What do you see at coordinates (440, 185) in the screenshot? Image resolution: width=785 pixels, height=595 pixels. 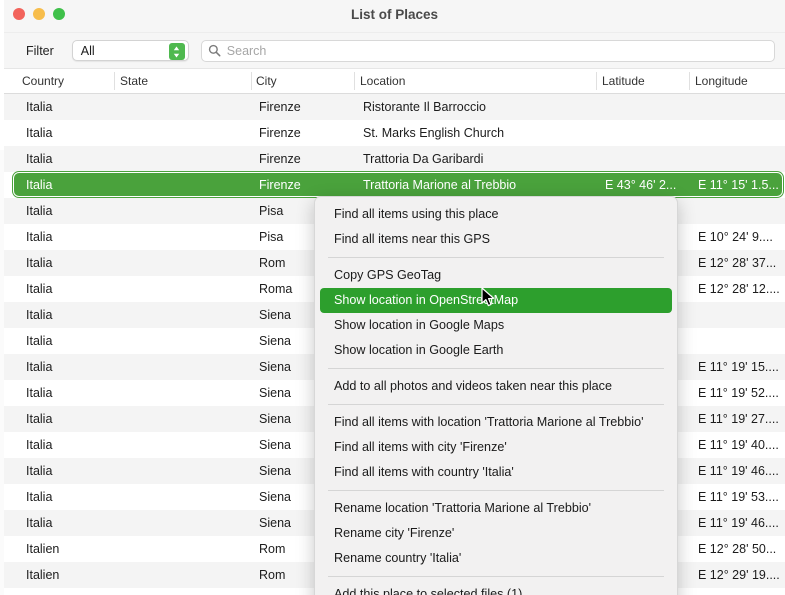 I see `cell-location: Trattoria Marione al Trebbio` at bounding box center [440, 185].